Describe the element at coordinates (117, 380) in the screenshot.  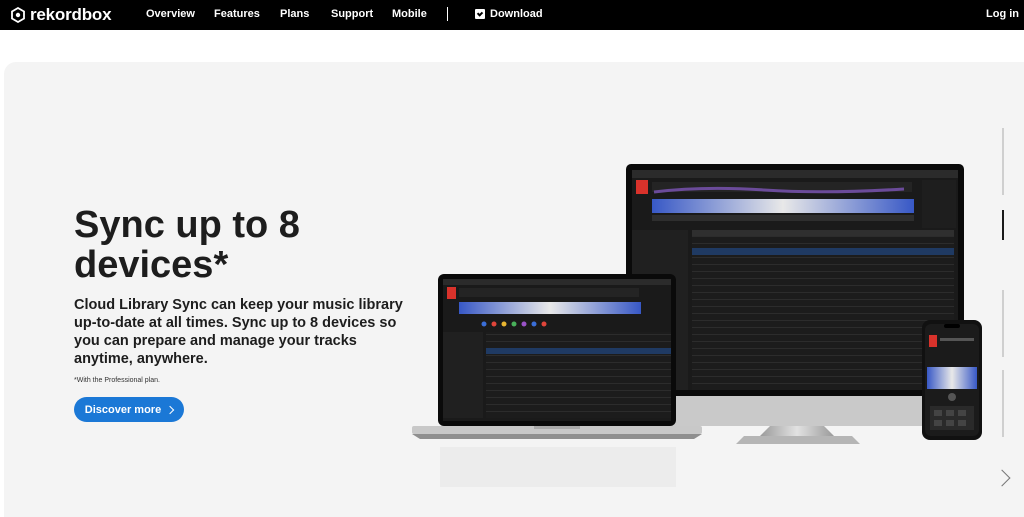
I see `hero-footnote: *With the Professional plan.` at that location.